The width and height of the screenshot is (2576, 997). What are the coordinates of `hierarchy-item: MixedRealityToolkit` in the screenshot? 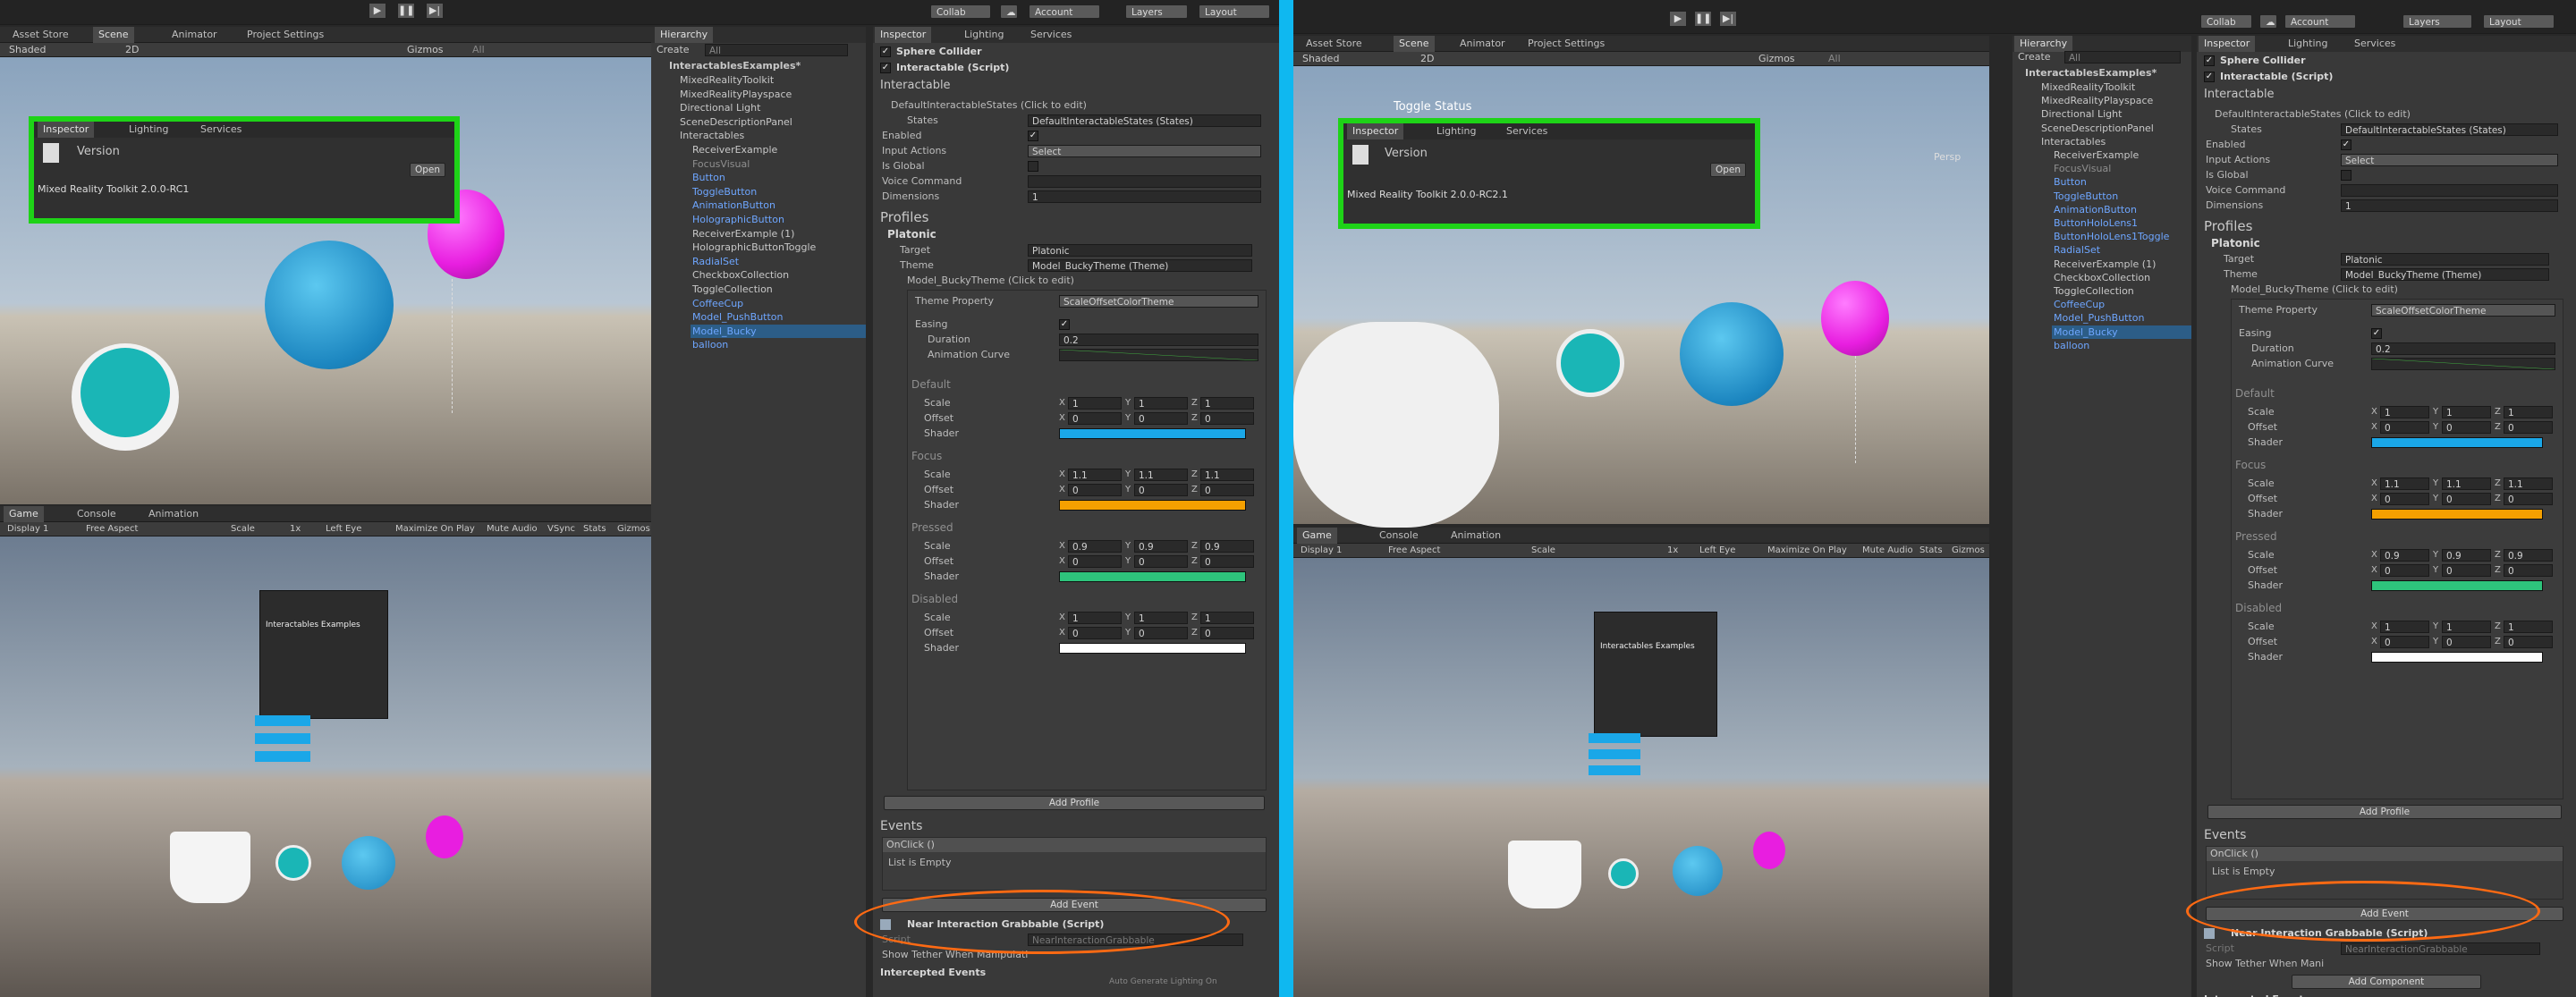 It's located at (772, 80).